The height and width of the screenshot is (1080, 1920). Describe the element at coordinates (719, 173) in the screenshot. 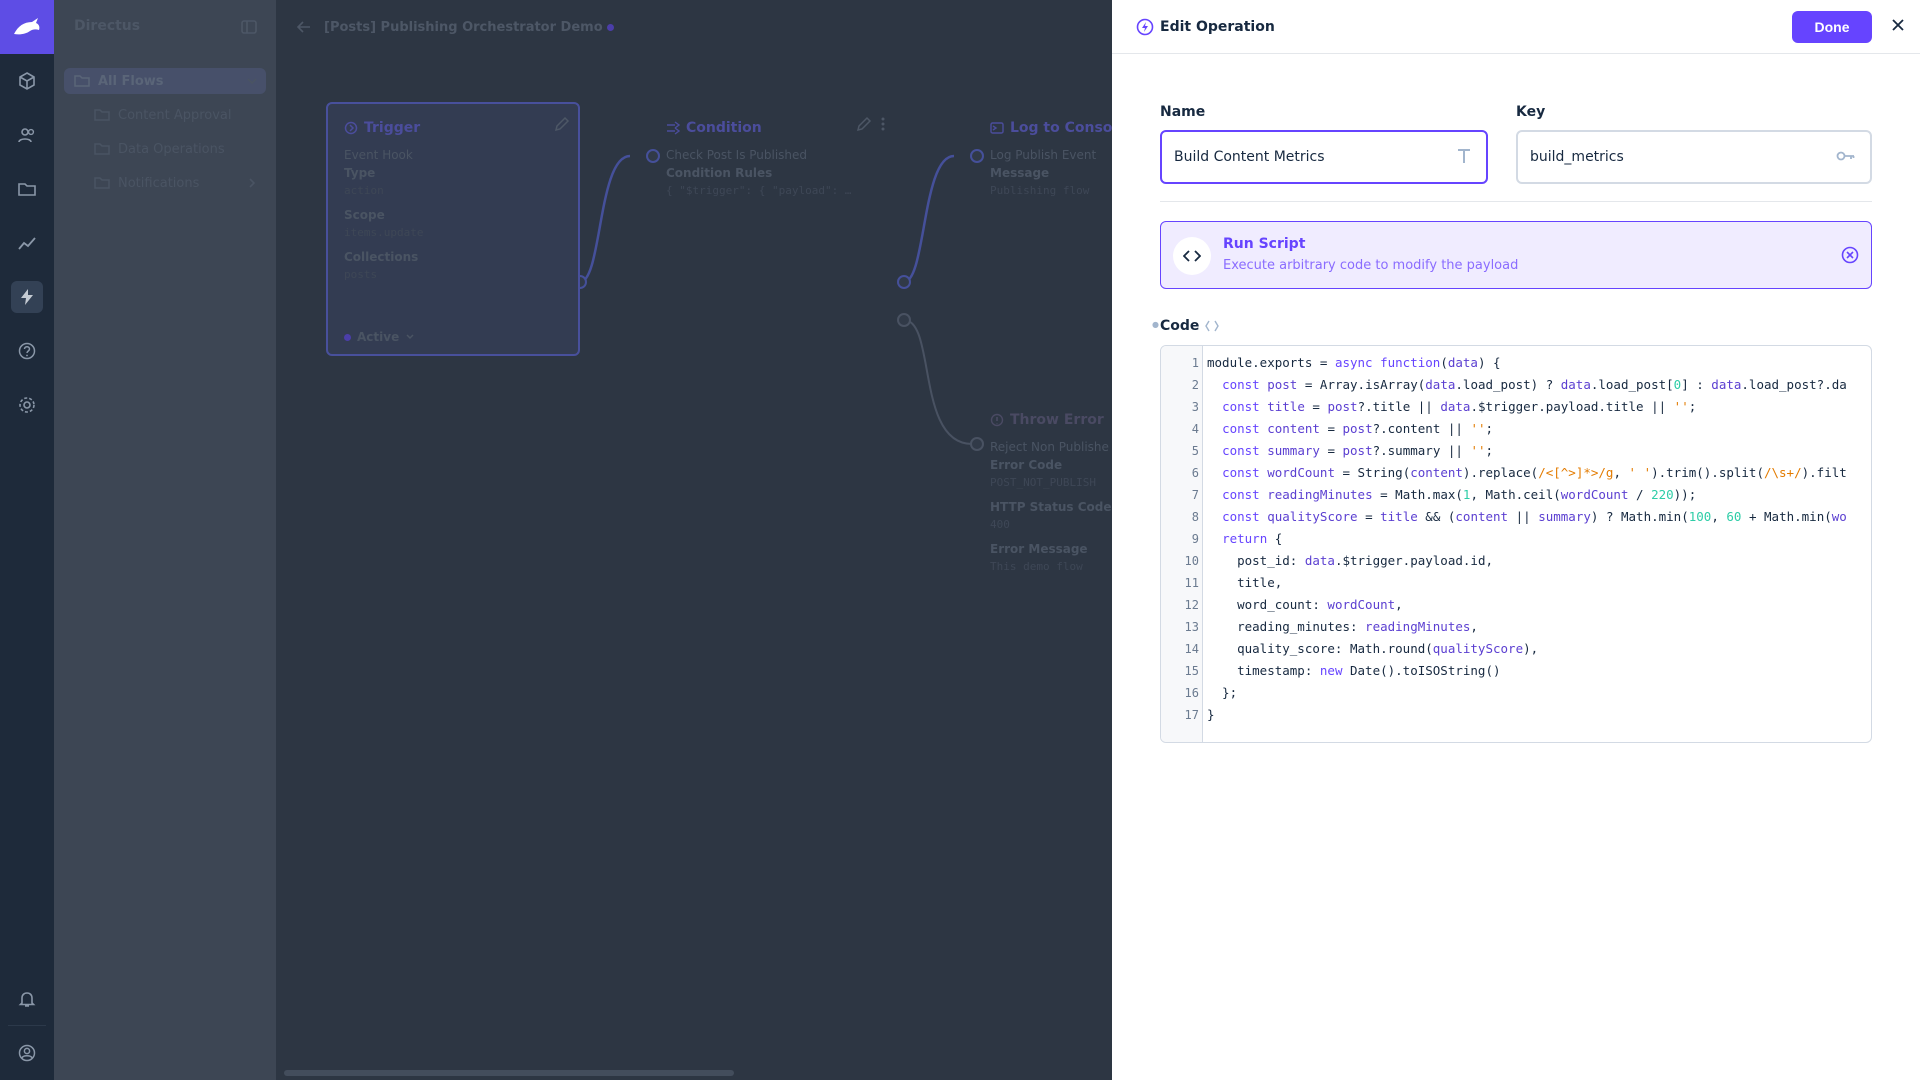

I see `field-label: Condition Rules` at that location.